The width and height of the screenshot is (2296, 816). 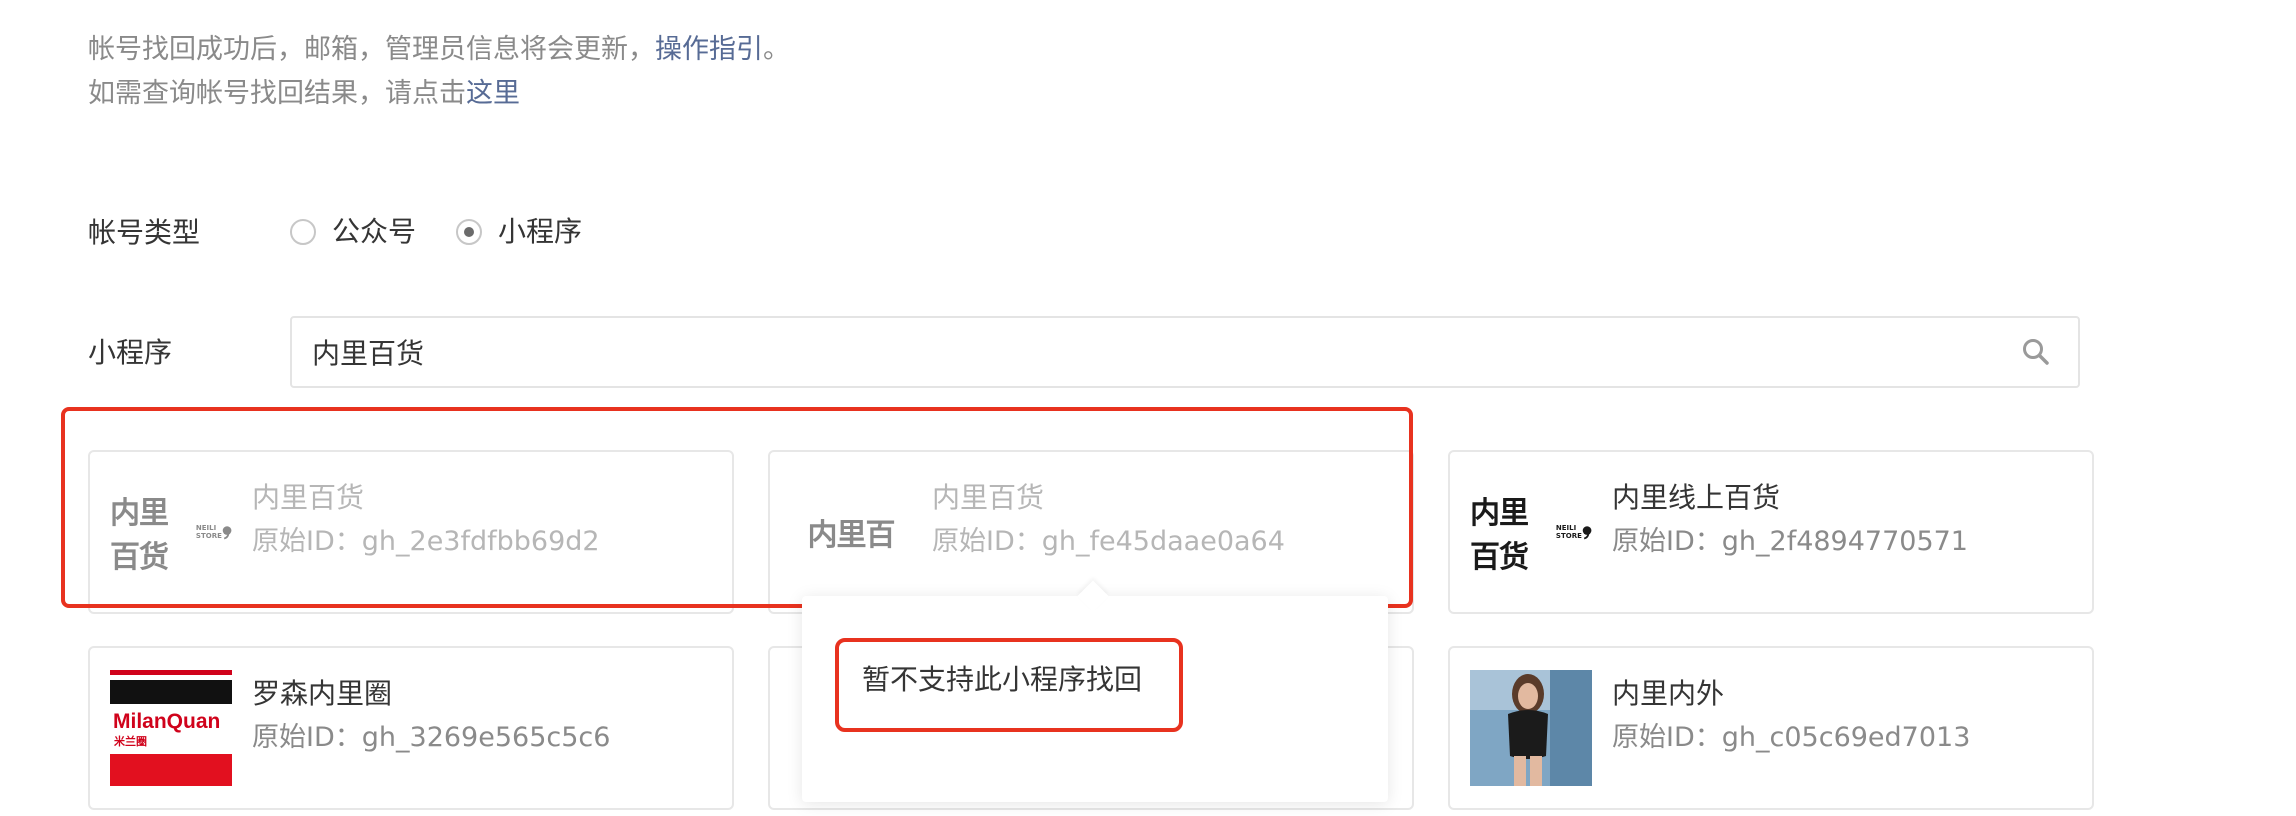 I want to click on notice-text-2: 如需查询帐号找回结果，请点击, so click(x=277, y=93).